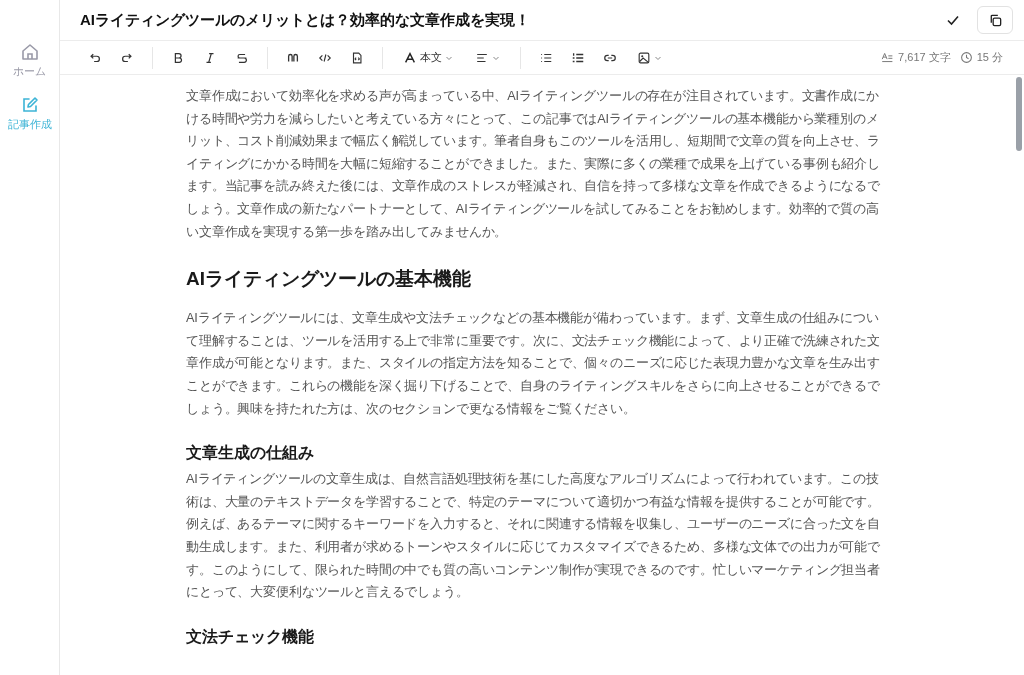 This screenshot has width=1024, height=675. What do you see at coordinates (924, 57) in the screenshot?
I see `character-count: 7,617 文字` at bounding box center [924, 57].